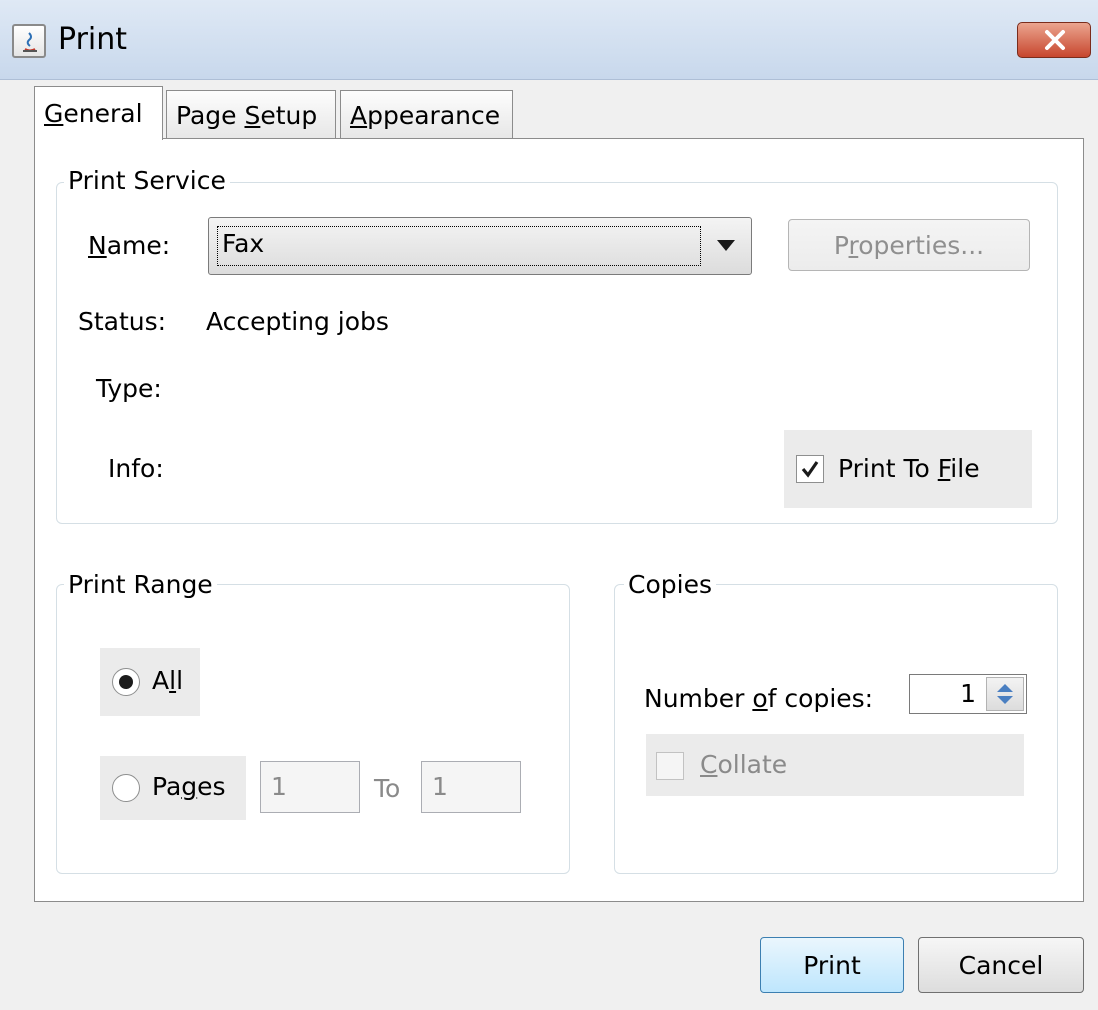  I want to click on spinner-arrows-icon, so click(1005, 694).